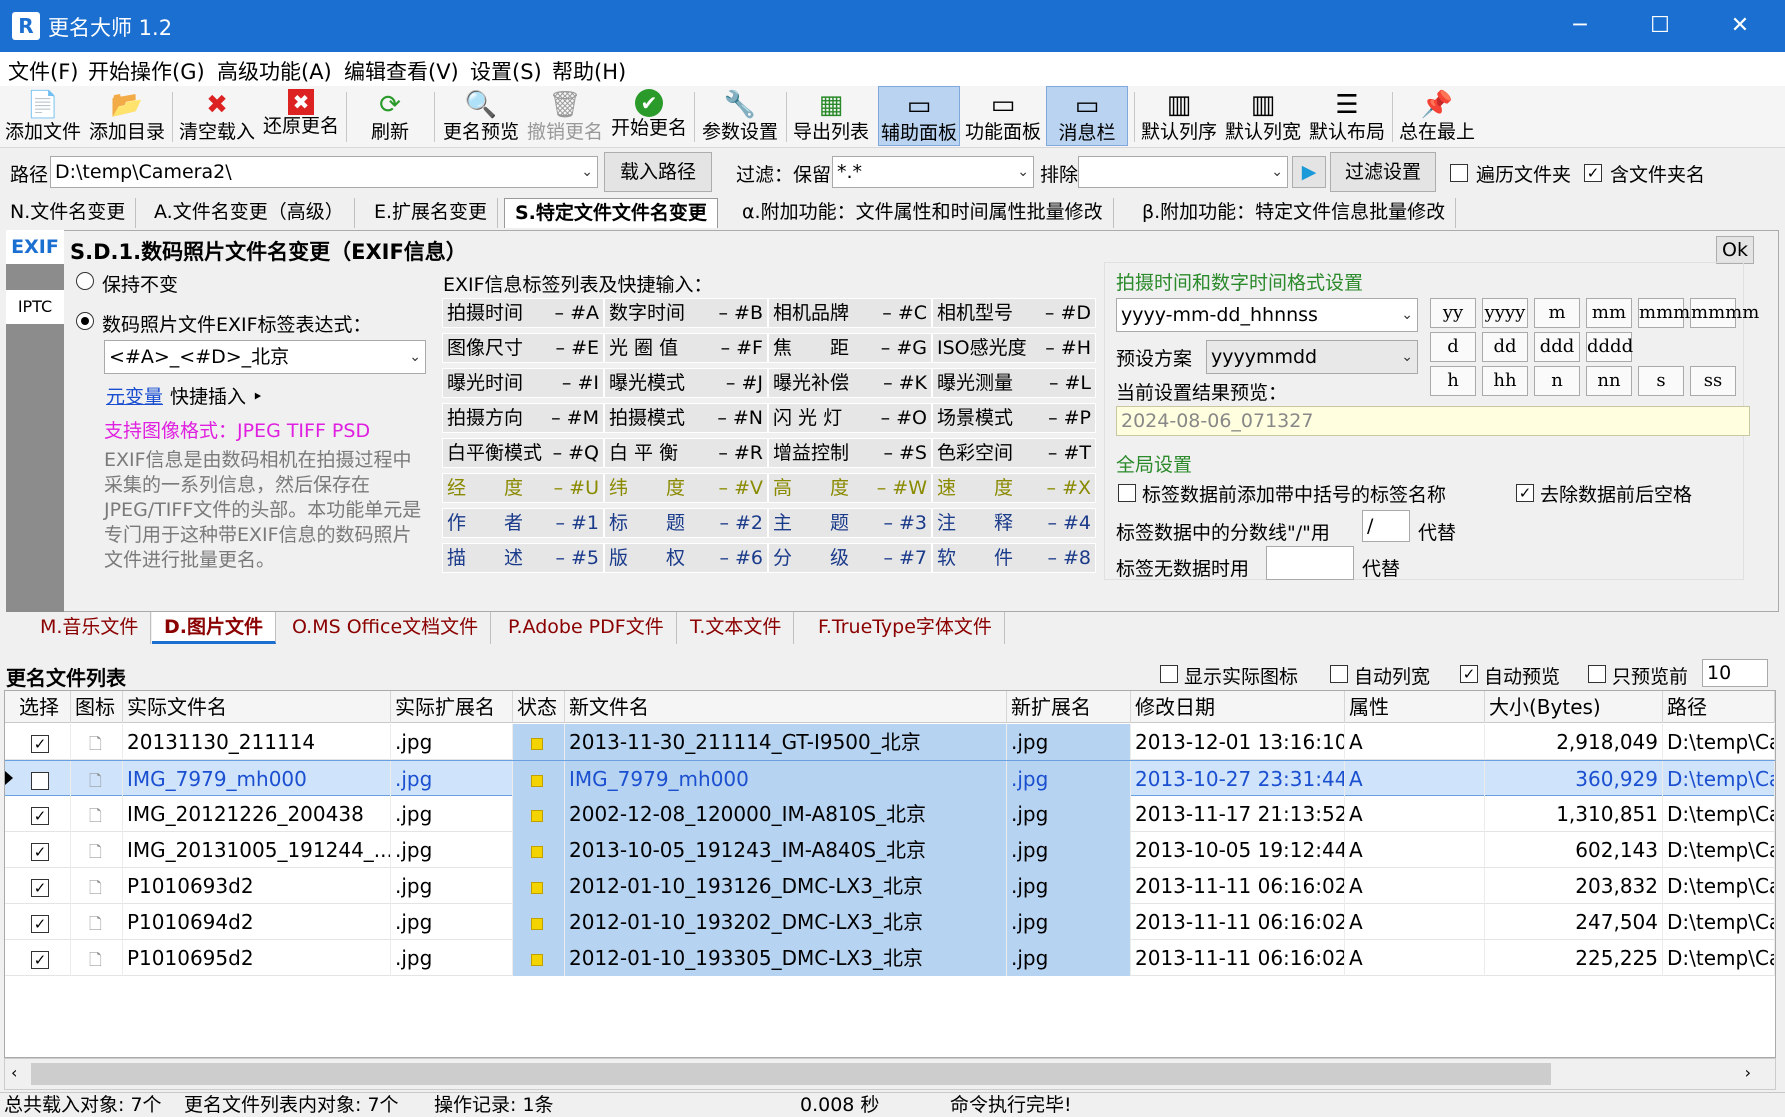 This screenshot has width=1785, height=1117. I want to click on col-path: 路径, so click(1719, 707).